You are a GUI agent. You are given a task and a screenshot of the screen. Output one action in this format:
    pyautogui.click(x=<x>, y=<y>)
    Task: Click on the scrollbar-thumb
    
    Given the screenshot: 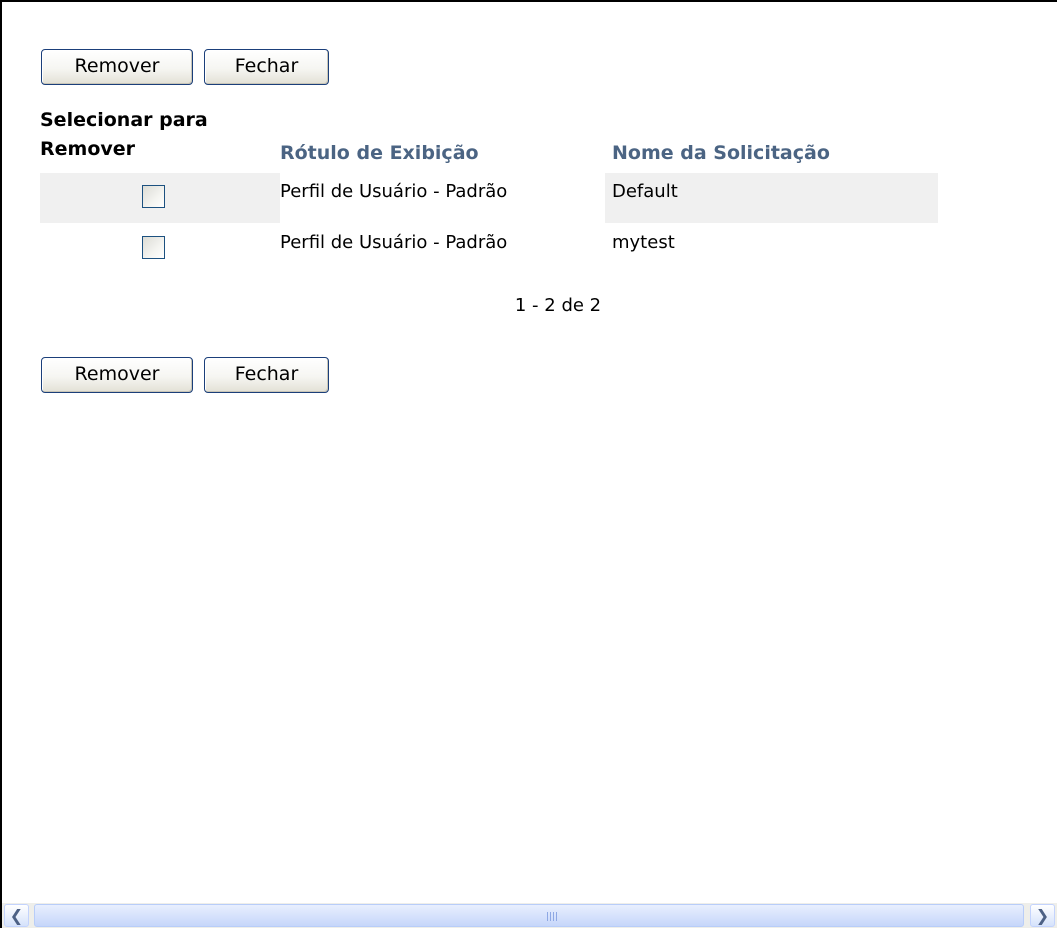 What is the action you would take?
    pyautogui.click(x=529, y=915)
    